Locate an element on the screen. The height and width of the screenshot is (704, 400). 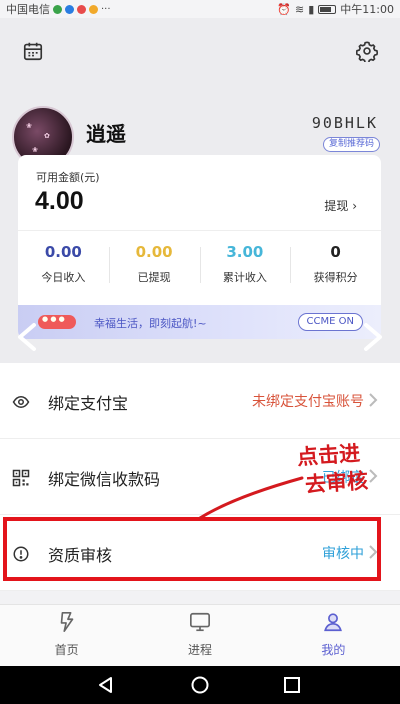
promo-banner: 幸福生活，即刻起航!~ CCME ON is located at coordinates (199, 322).